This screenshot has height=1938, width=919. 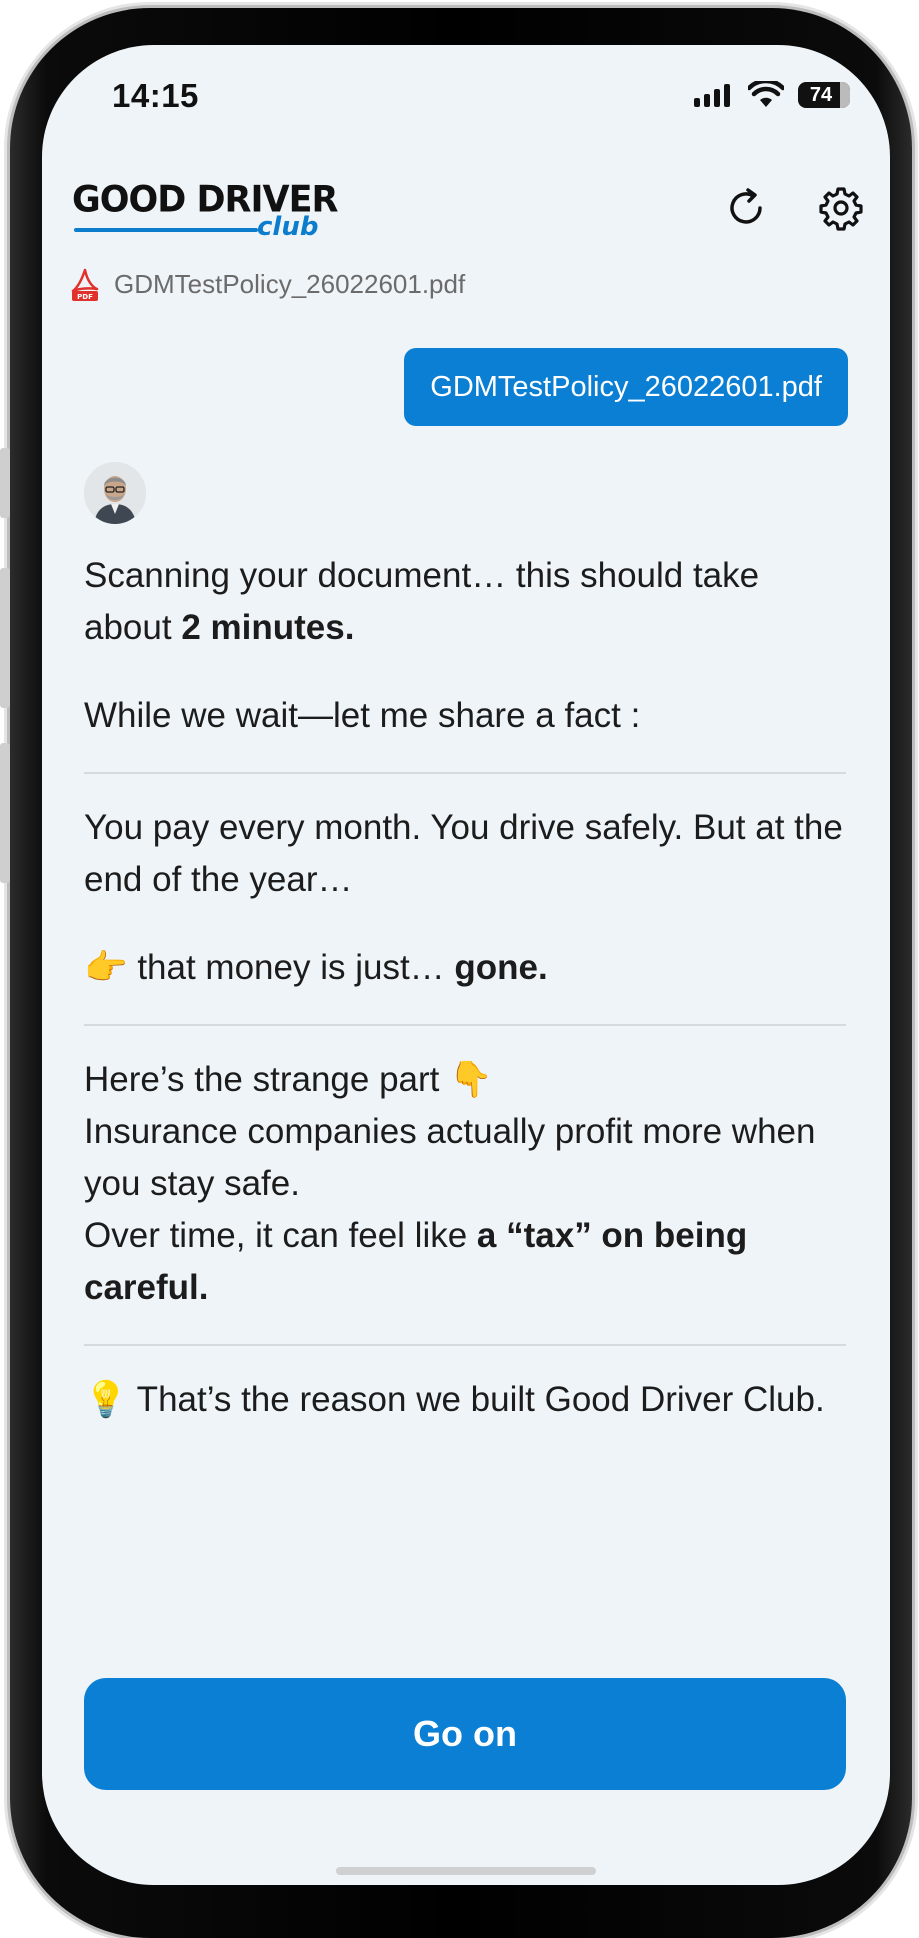 I want to click on status-icons: 74, so click(x=772, y=95).